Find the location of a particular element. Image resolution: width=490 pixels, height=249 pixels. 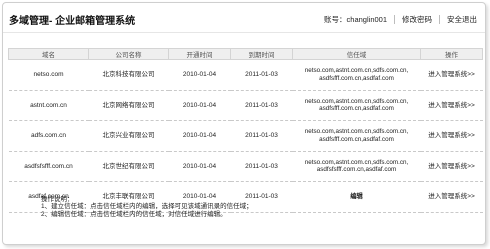

domain-cell: asdfsfsfff.com.cn is located at coordinates (48, 166).